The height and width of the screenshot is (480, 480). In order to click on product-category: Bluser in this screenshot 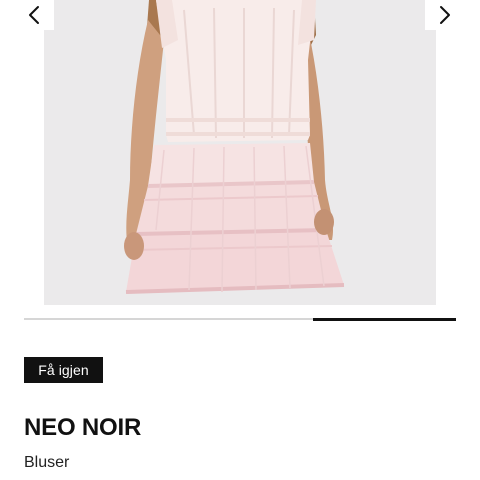, I will do `click(46, 463)`.